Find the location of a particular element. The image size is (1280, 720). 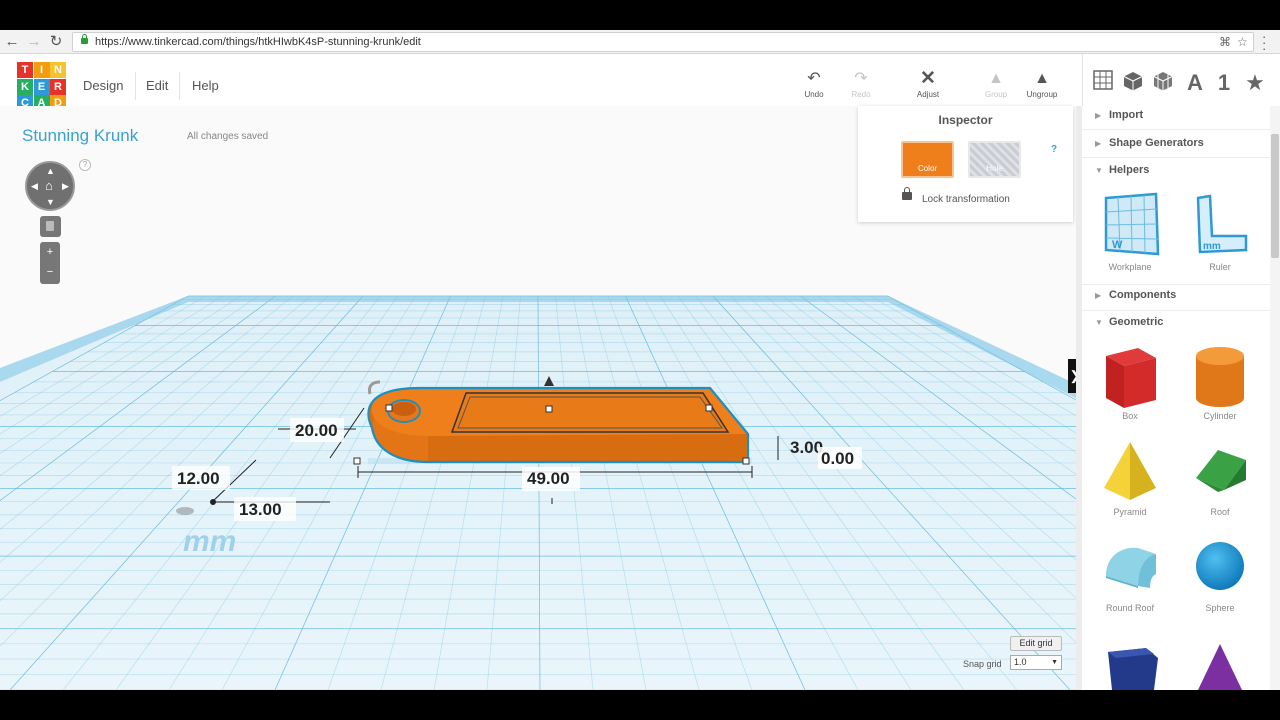

section-components: ▶ Components is located at coordinates (1175, 297).